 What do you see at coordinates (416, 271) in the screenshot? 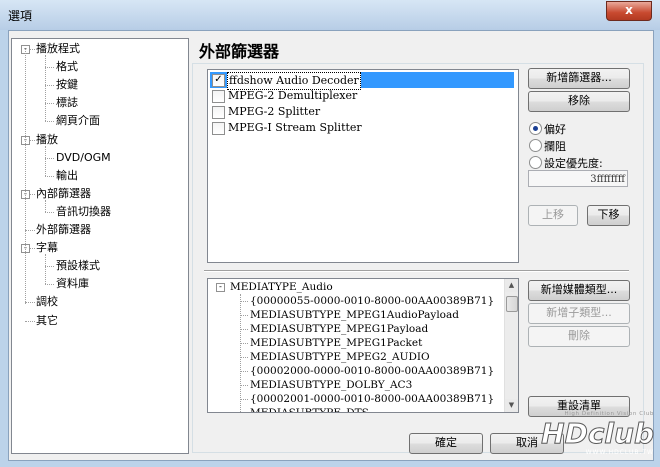
I see `section-divider` at bounding box center [416, 271].